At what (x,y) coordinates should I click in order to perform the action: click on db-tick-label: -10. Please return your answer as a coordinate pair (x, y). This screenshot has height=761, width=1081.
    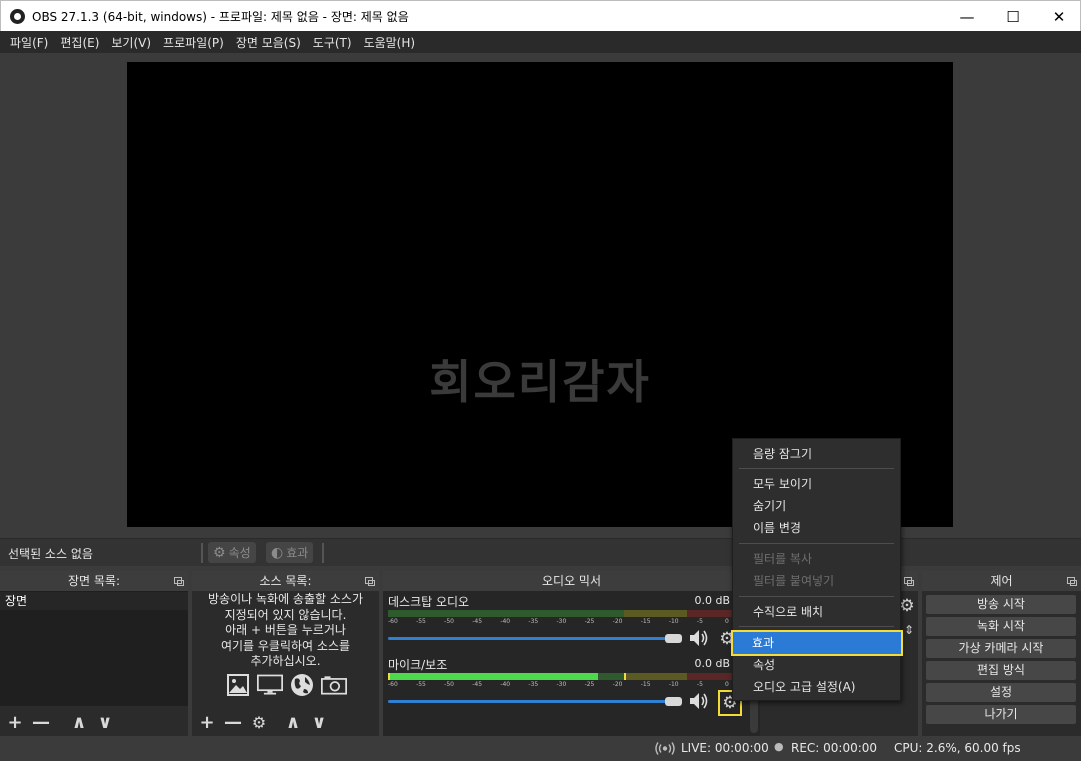
    Looking at the image, I should click on (673, 621).